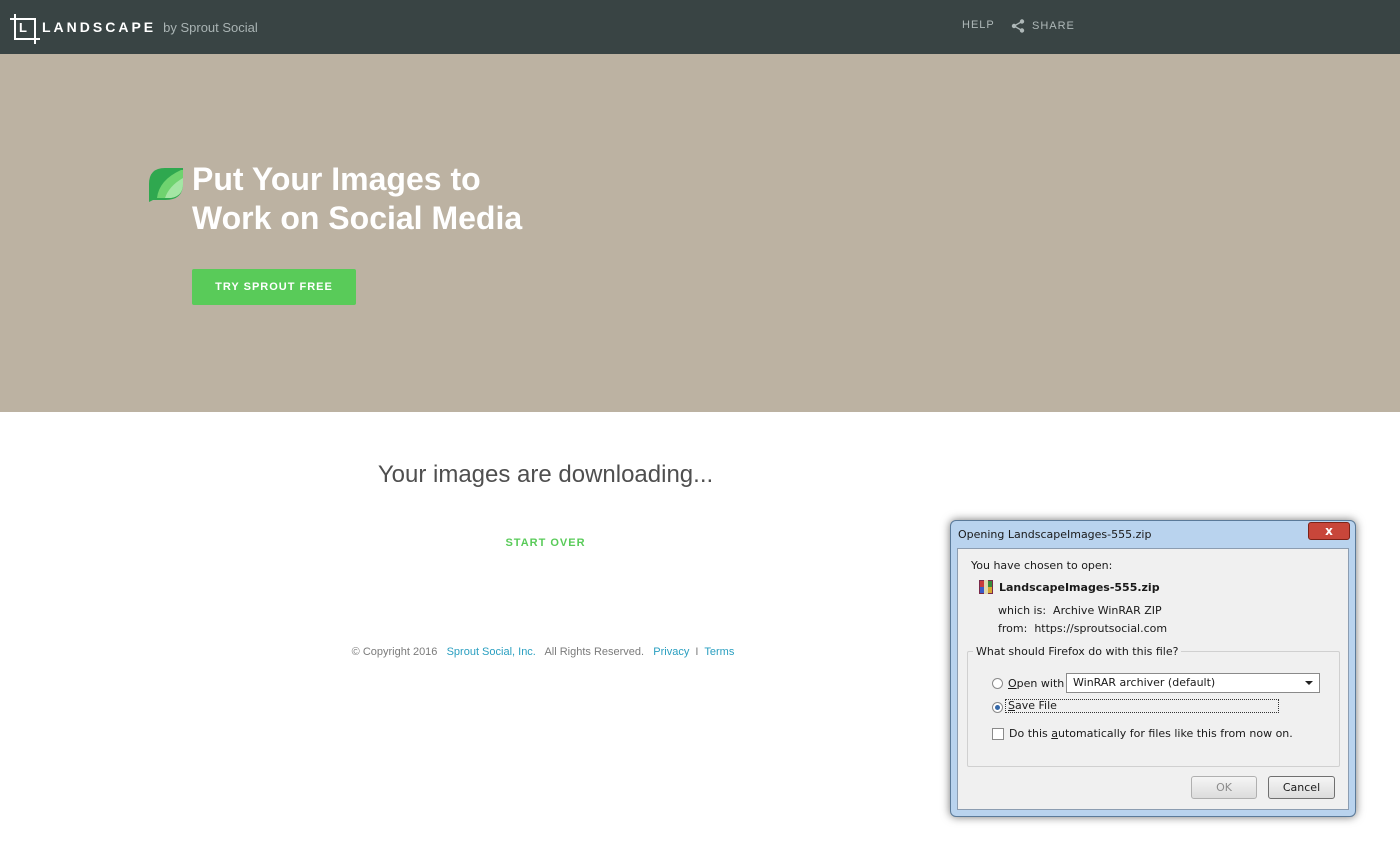 The height and width of the screenshot is (848, 1400). What do you see at coordinates (997, 707) in the screenshot?
I see `save-file-radio` at bounding box center [997, 707].